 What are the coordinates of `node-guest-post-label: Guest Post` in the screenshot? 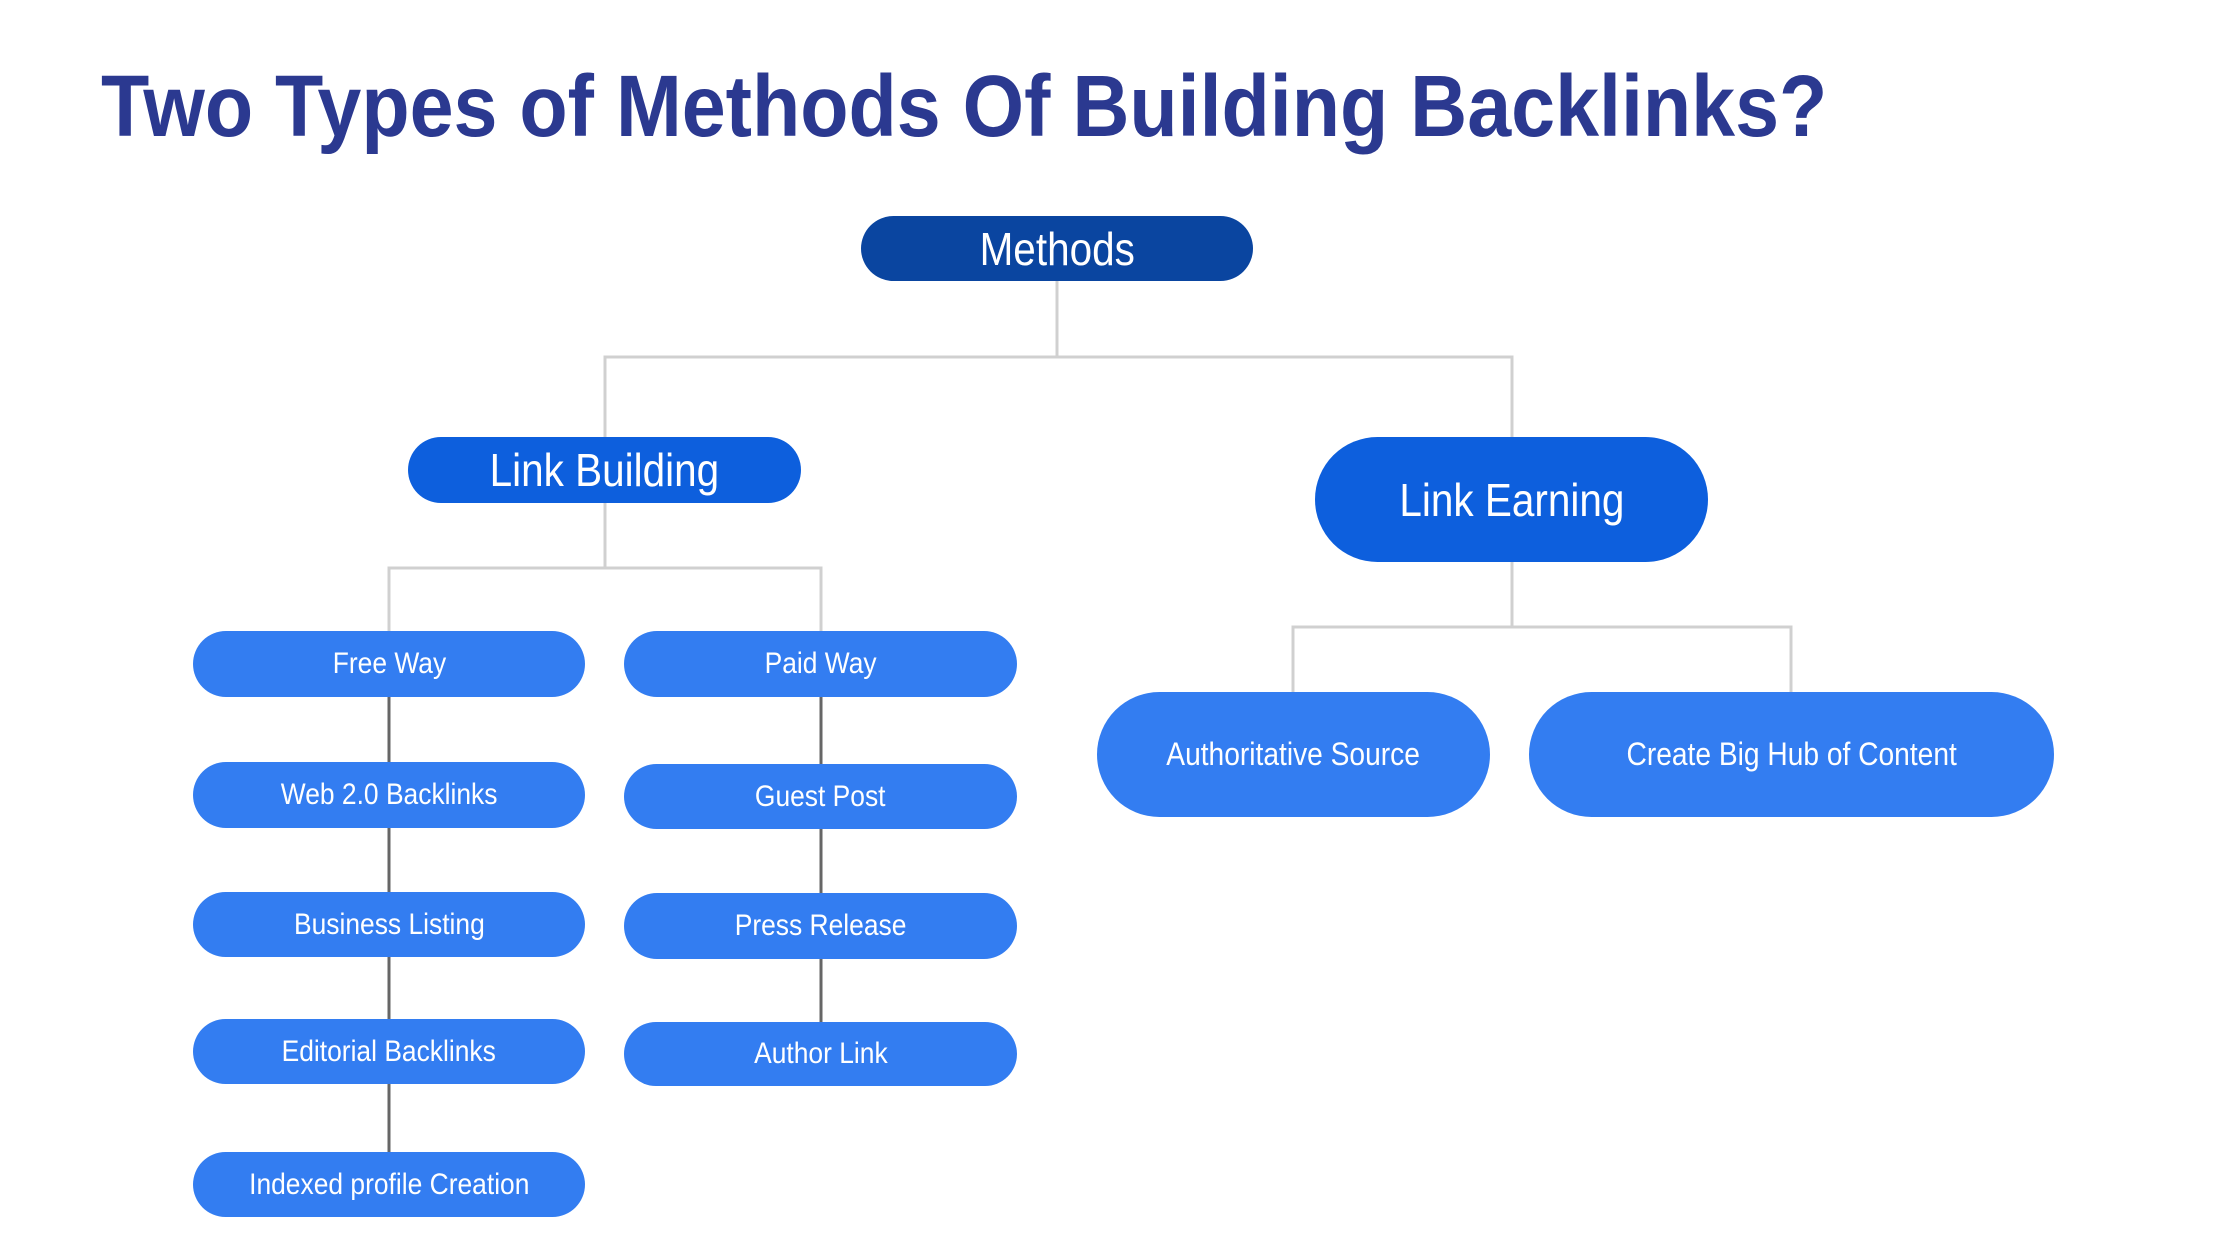 It's located at (820, 796).